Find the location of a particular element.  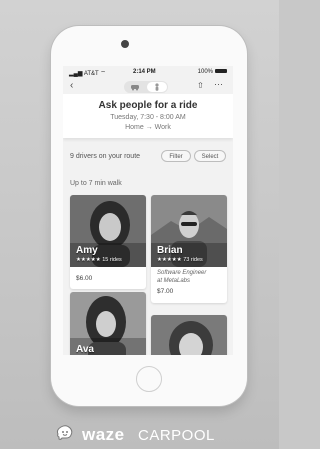

select-button: Select is located at coordinates (210, 156).